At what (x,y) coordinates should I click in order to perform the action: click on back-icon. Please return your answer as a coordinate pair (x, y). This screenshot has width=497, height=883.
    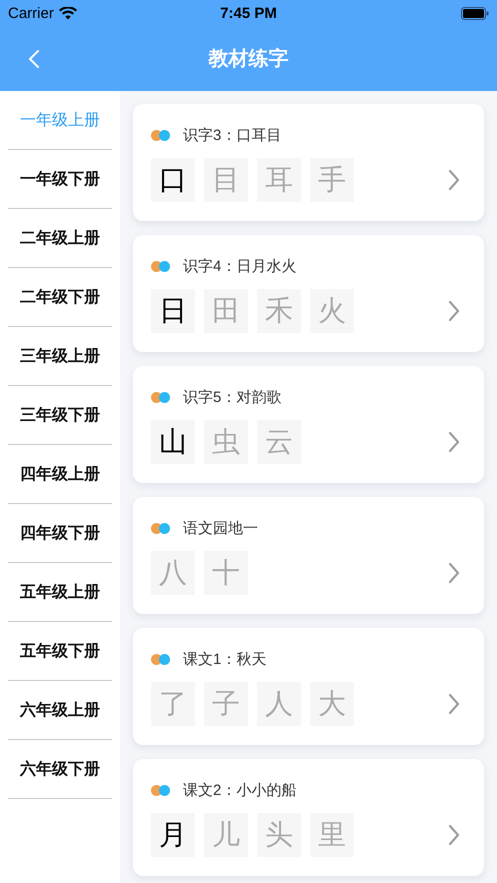
    Looking at the image, I should click on (34, 58).